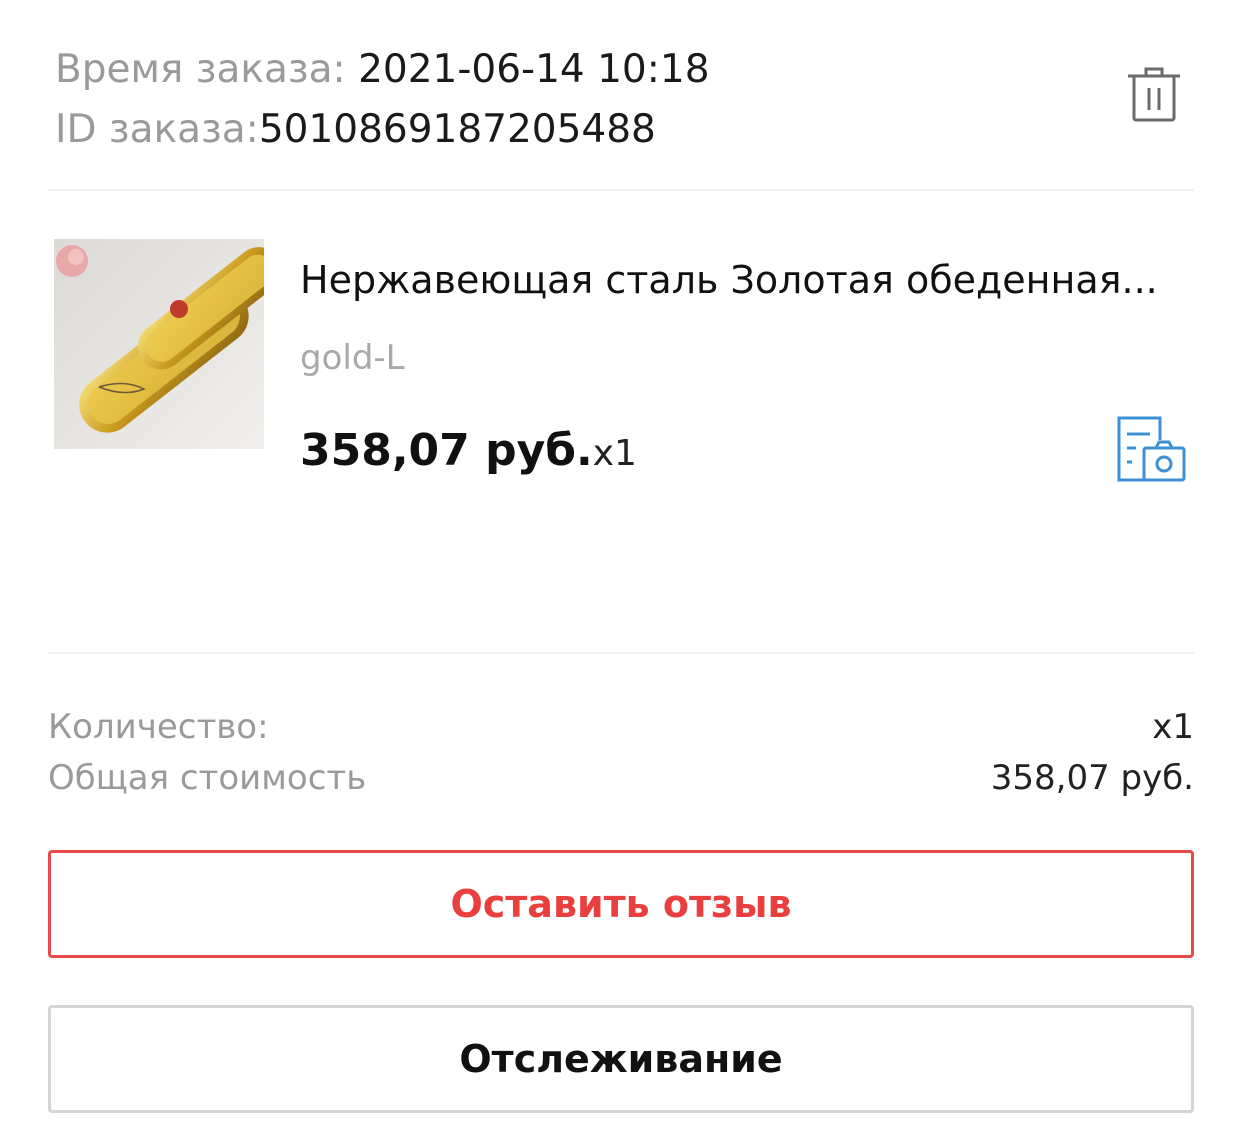 This screenshot has width=1242, height=1145. I want to click on order-id-label: ID заказа:, so click(157, 129).